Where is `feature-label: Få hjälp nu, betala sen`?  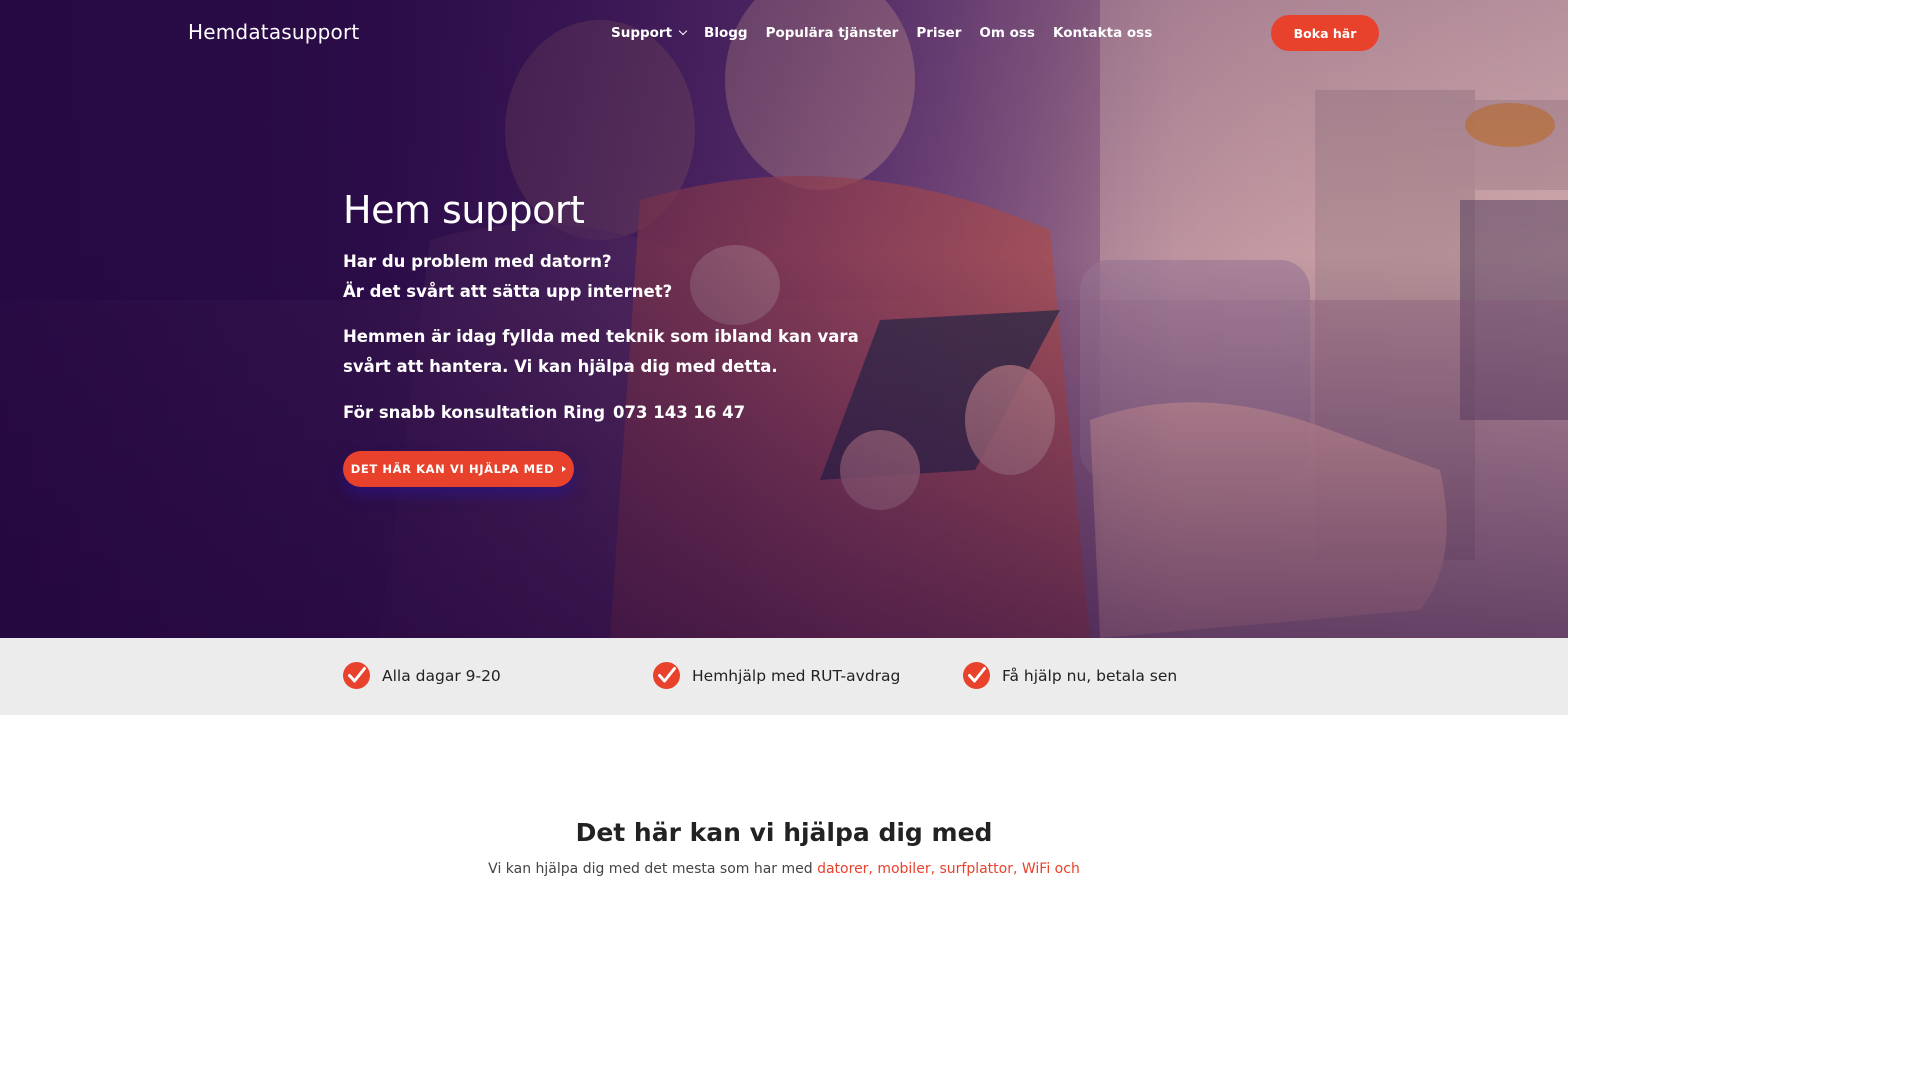
feature-label: Få hjälp nu, betala sen is located at coordinates (1090, 675).